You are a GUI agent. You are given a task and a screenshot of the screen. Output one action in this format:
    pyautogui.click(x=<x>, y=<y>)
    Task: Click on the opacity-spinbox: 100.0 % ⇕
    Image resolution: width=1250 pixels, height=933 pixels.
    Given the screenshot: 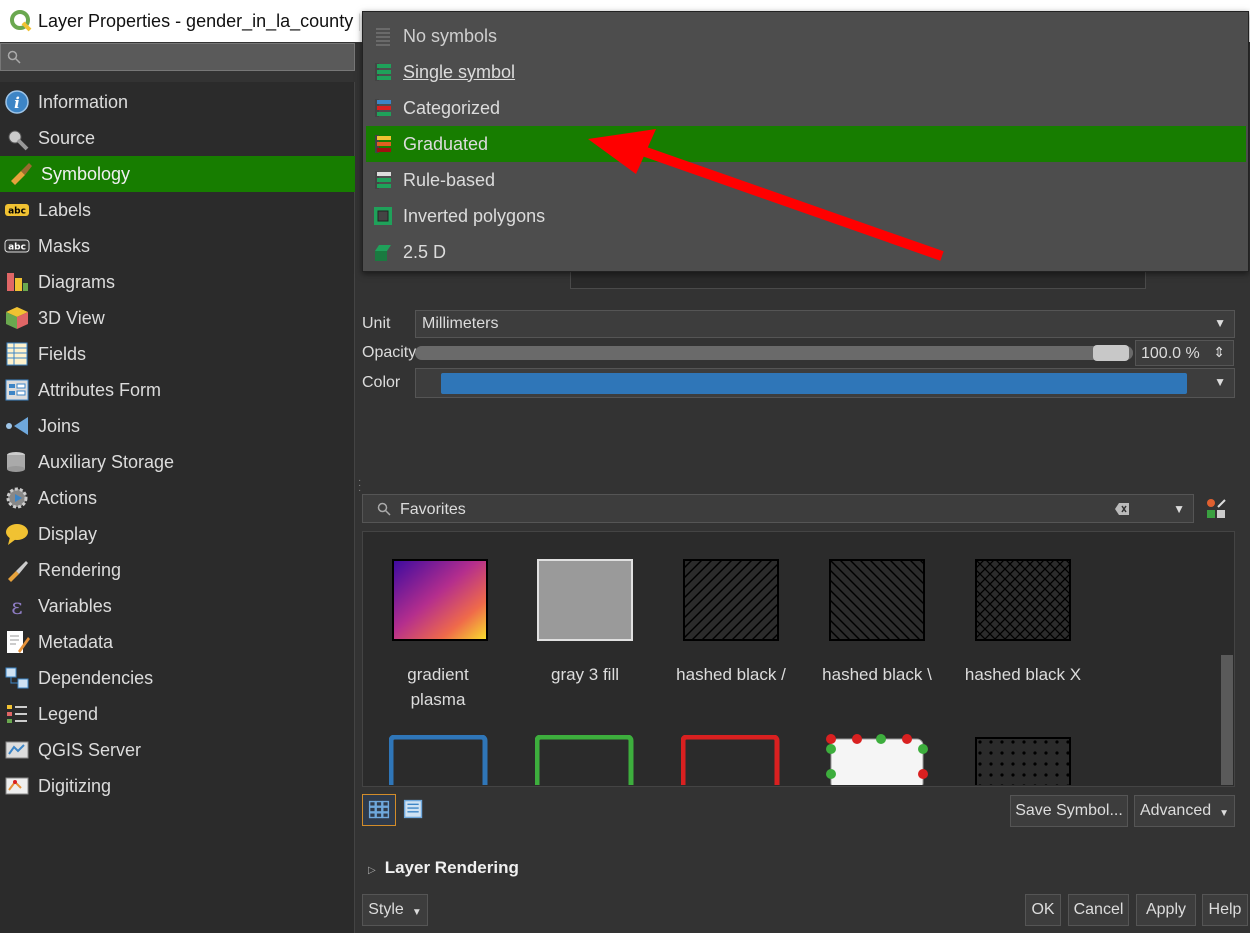 What is the action you would take?
    pyautogui.click(x=1184, y=353)
    